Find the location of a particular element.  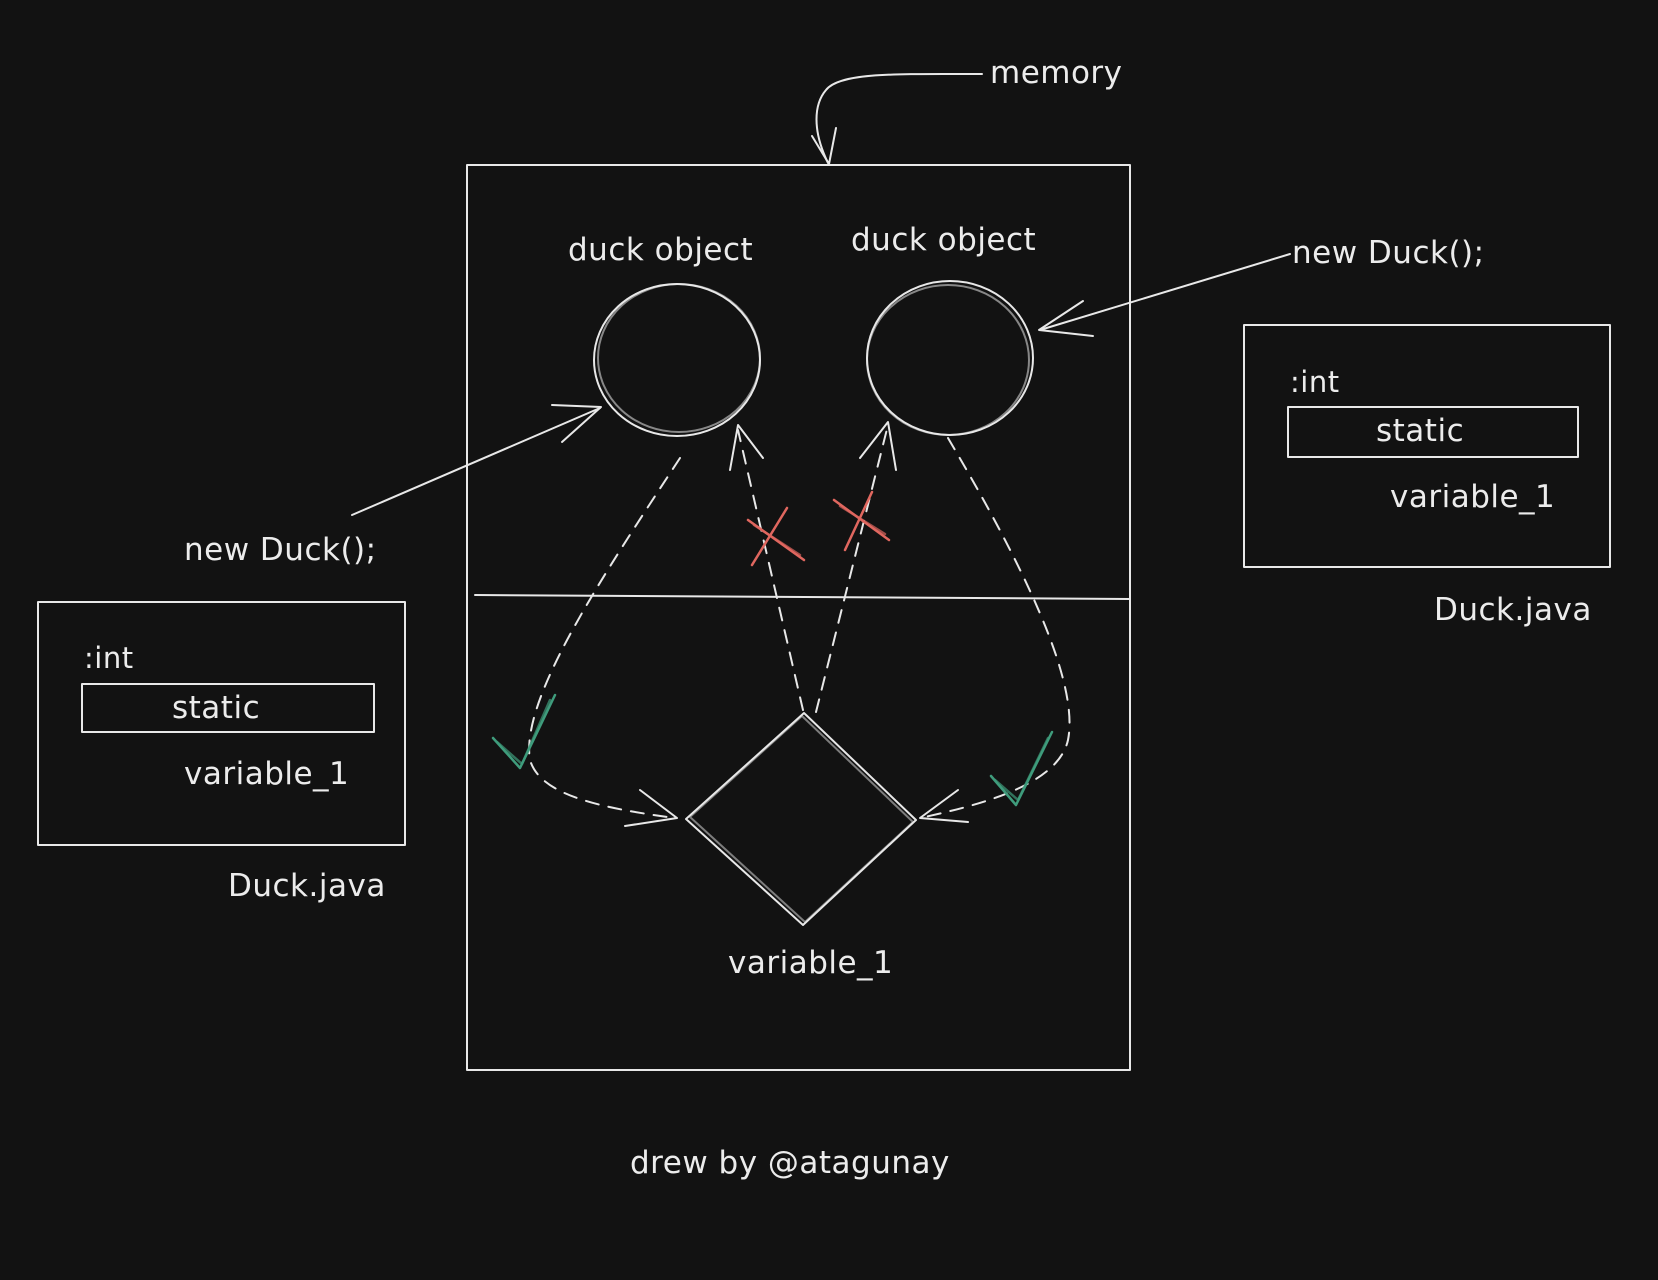

duck-object-right-label: duck object is located at coordinates (943, 240).